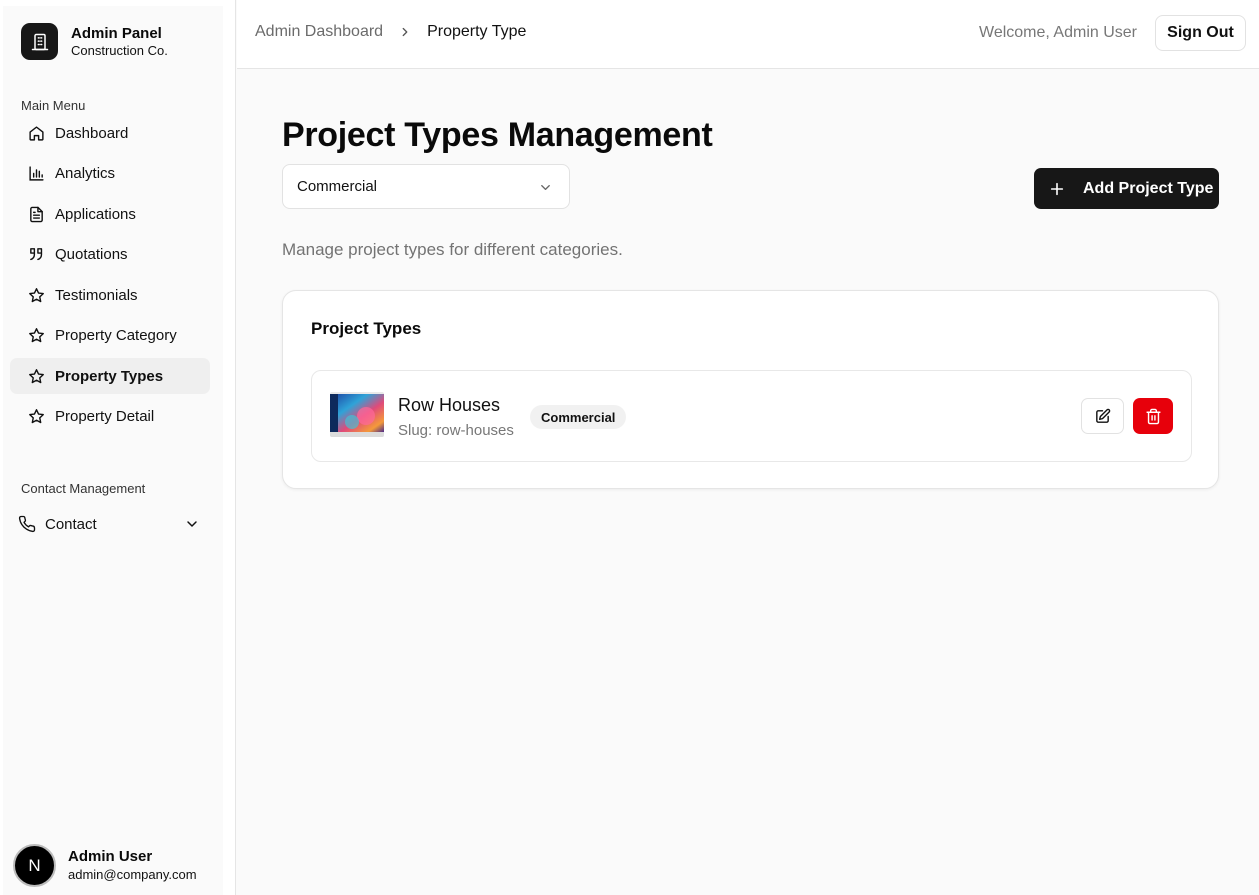 Image resolution: width=1259 pixels, height=895 pixels. Describe the element at coordinates (426, 186) in the screenshot. I see `category-select: Commercial` at that location.